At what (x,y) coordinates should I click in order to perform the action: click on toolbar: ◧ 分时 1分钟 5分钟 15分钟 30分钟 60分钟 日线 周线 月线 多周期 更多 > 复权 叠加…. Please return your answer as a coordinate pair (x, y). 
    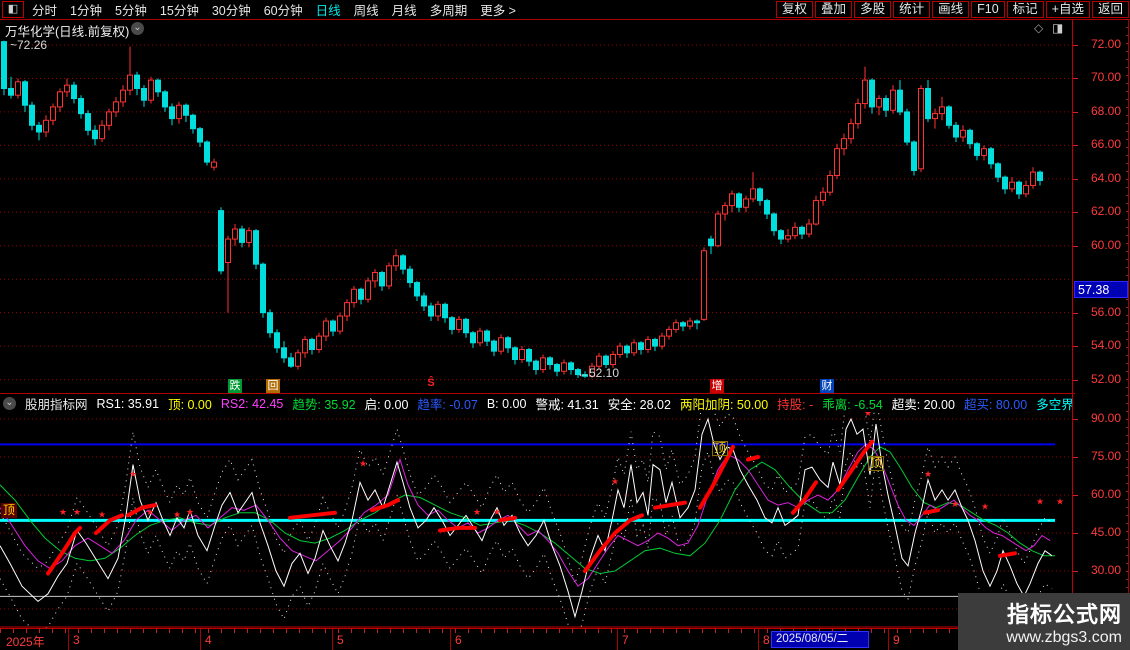
    Looking at the image, I should click on (565, 10).